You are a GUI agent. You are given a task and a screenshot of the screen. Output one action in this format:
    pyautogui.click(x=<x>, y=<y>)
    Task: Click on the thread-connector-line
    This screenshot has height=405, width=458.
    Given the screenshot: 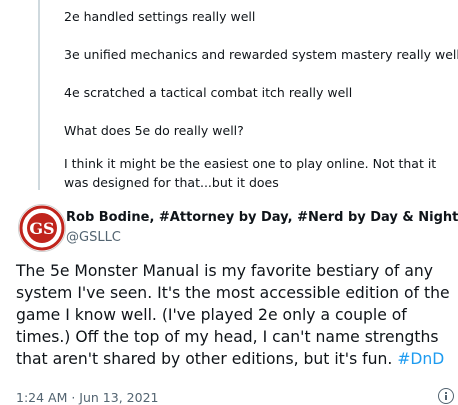 What is the action you would take?
    pyautogui.click(x=39, y=95)
    